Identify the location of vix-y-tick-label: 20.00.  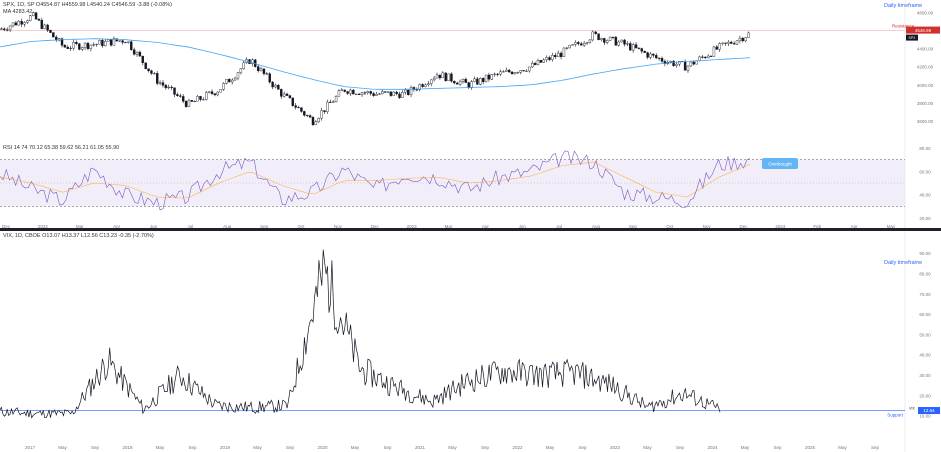
(925, 395).